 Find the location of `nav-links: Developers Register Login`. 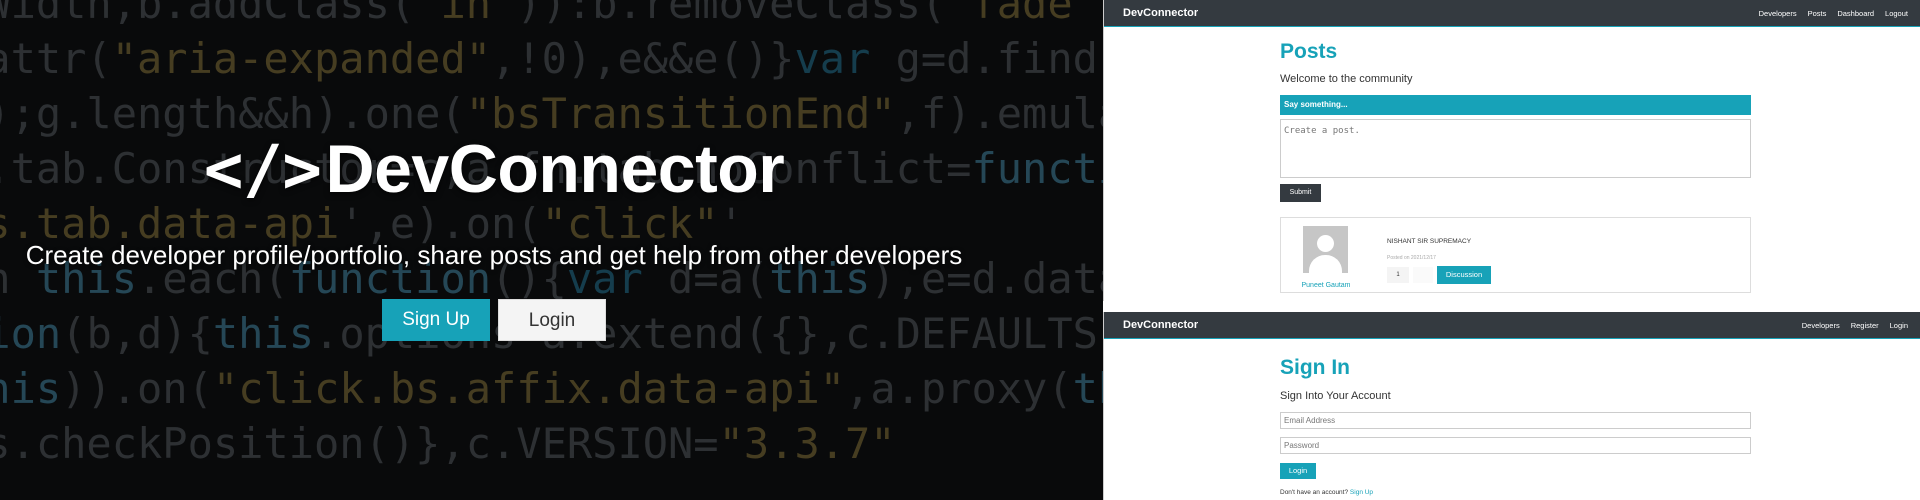

nav-links: Developers Register Login is located at coordinates (1855, 325).